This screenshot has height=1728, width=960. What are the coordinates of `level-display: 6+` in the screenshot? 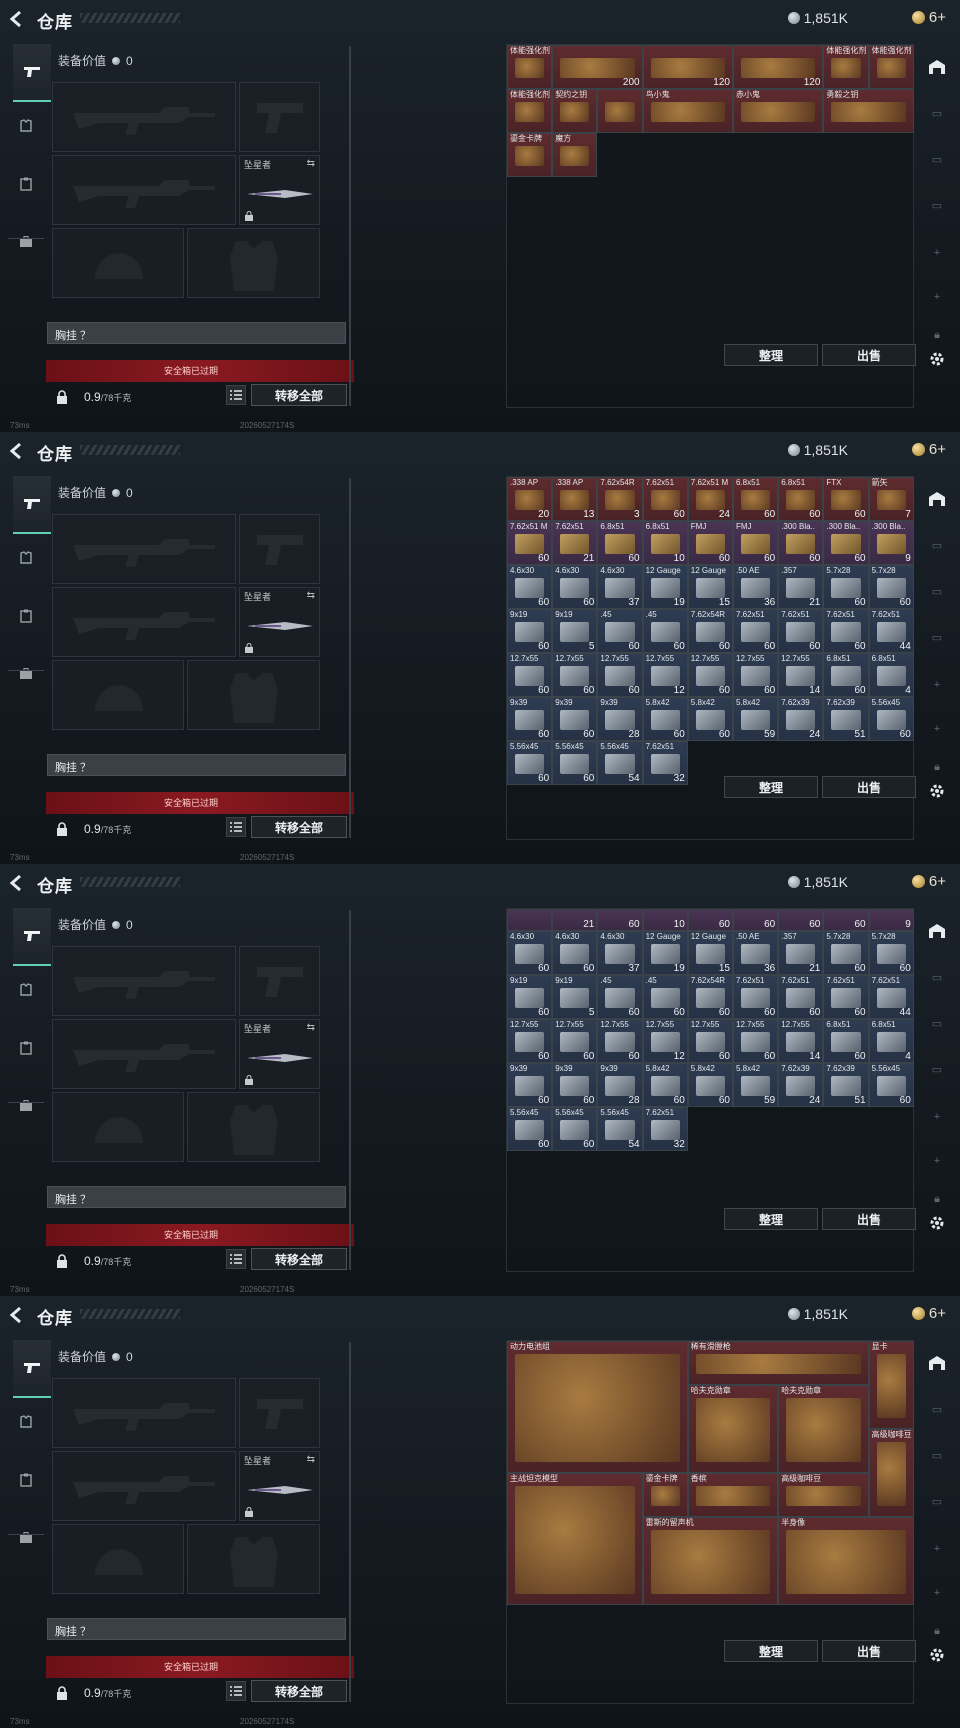 It's located at (928, 1313).